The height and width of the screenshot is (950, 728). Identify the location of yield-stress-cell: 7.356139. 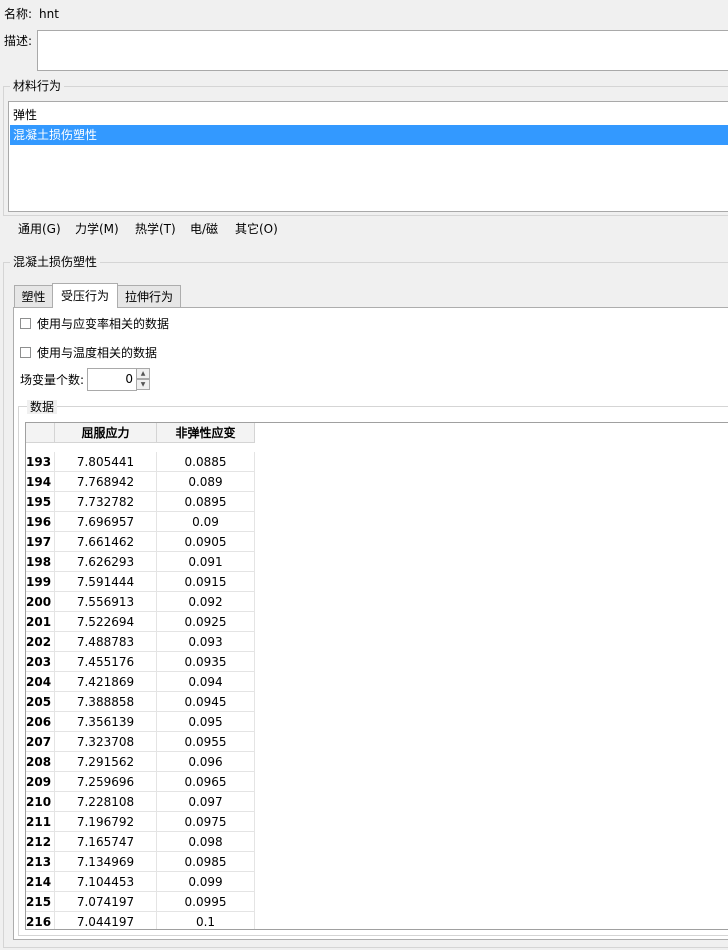
(106, 722).